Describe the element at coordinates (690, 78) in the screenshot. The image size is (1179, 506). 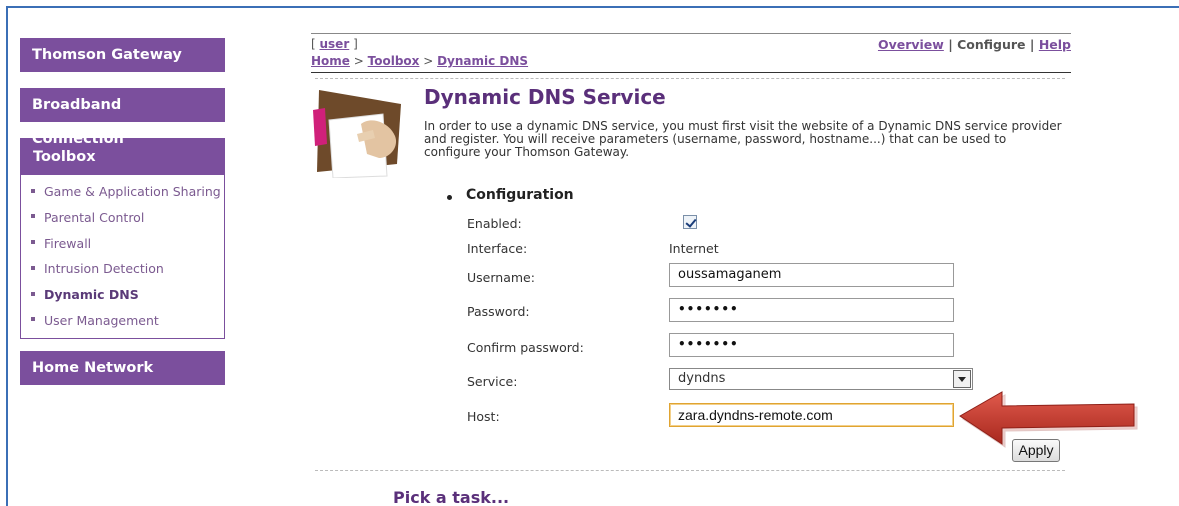
I see `header-dashed-divider` at that location.